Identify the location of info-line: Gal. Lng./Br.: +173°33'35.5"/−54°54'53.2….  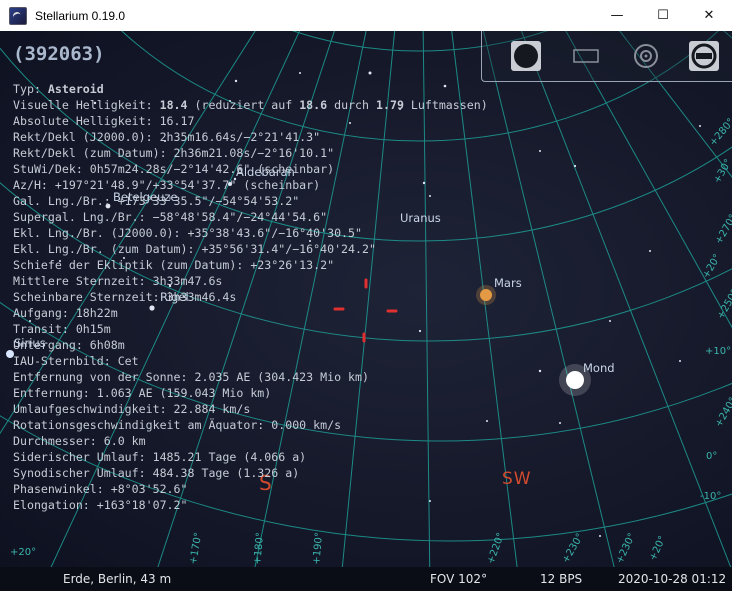
(156, 201).